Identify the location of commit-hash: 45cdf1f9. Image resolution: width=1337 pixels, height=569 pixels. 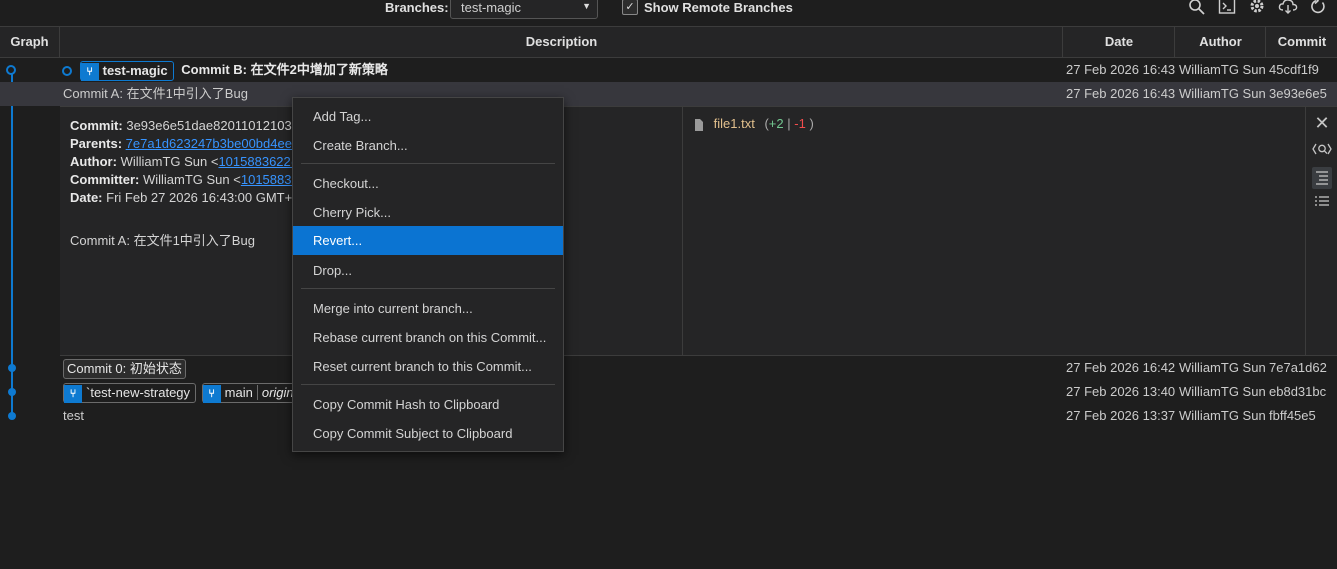
(1294, 69).